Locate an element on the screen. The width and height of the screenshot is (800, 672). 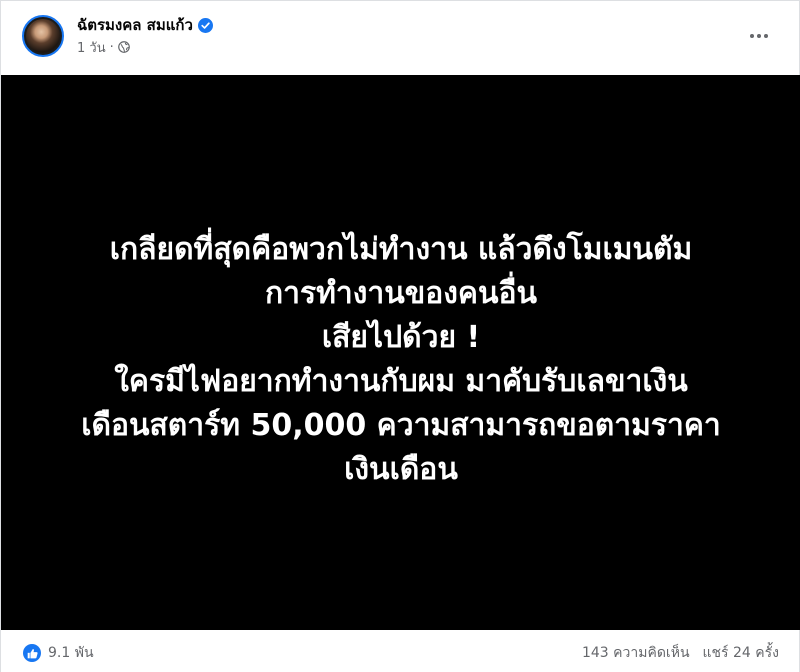
comments-count-link: 143 ความคิดเห็น is located at coordinates (636, 653).